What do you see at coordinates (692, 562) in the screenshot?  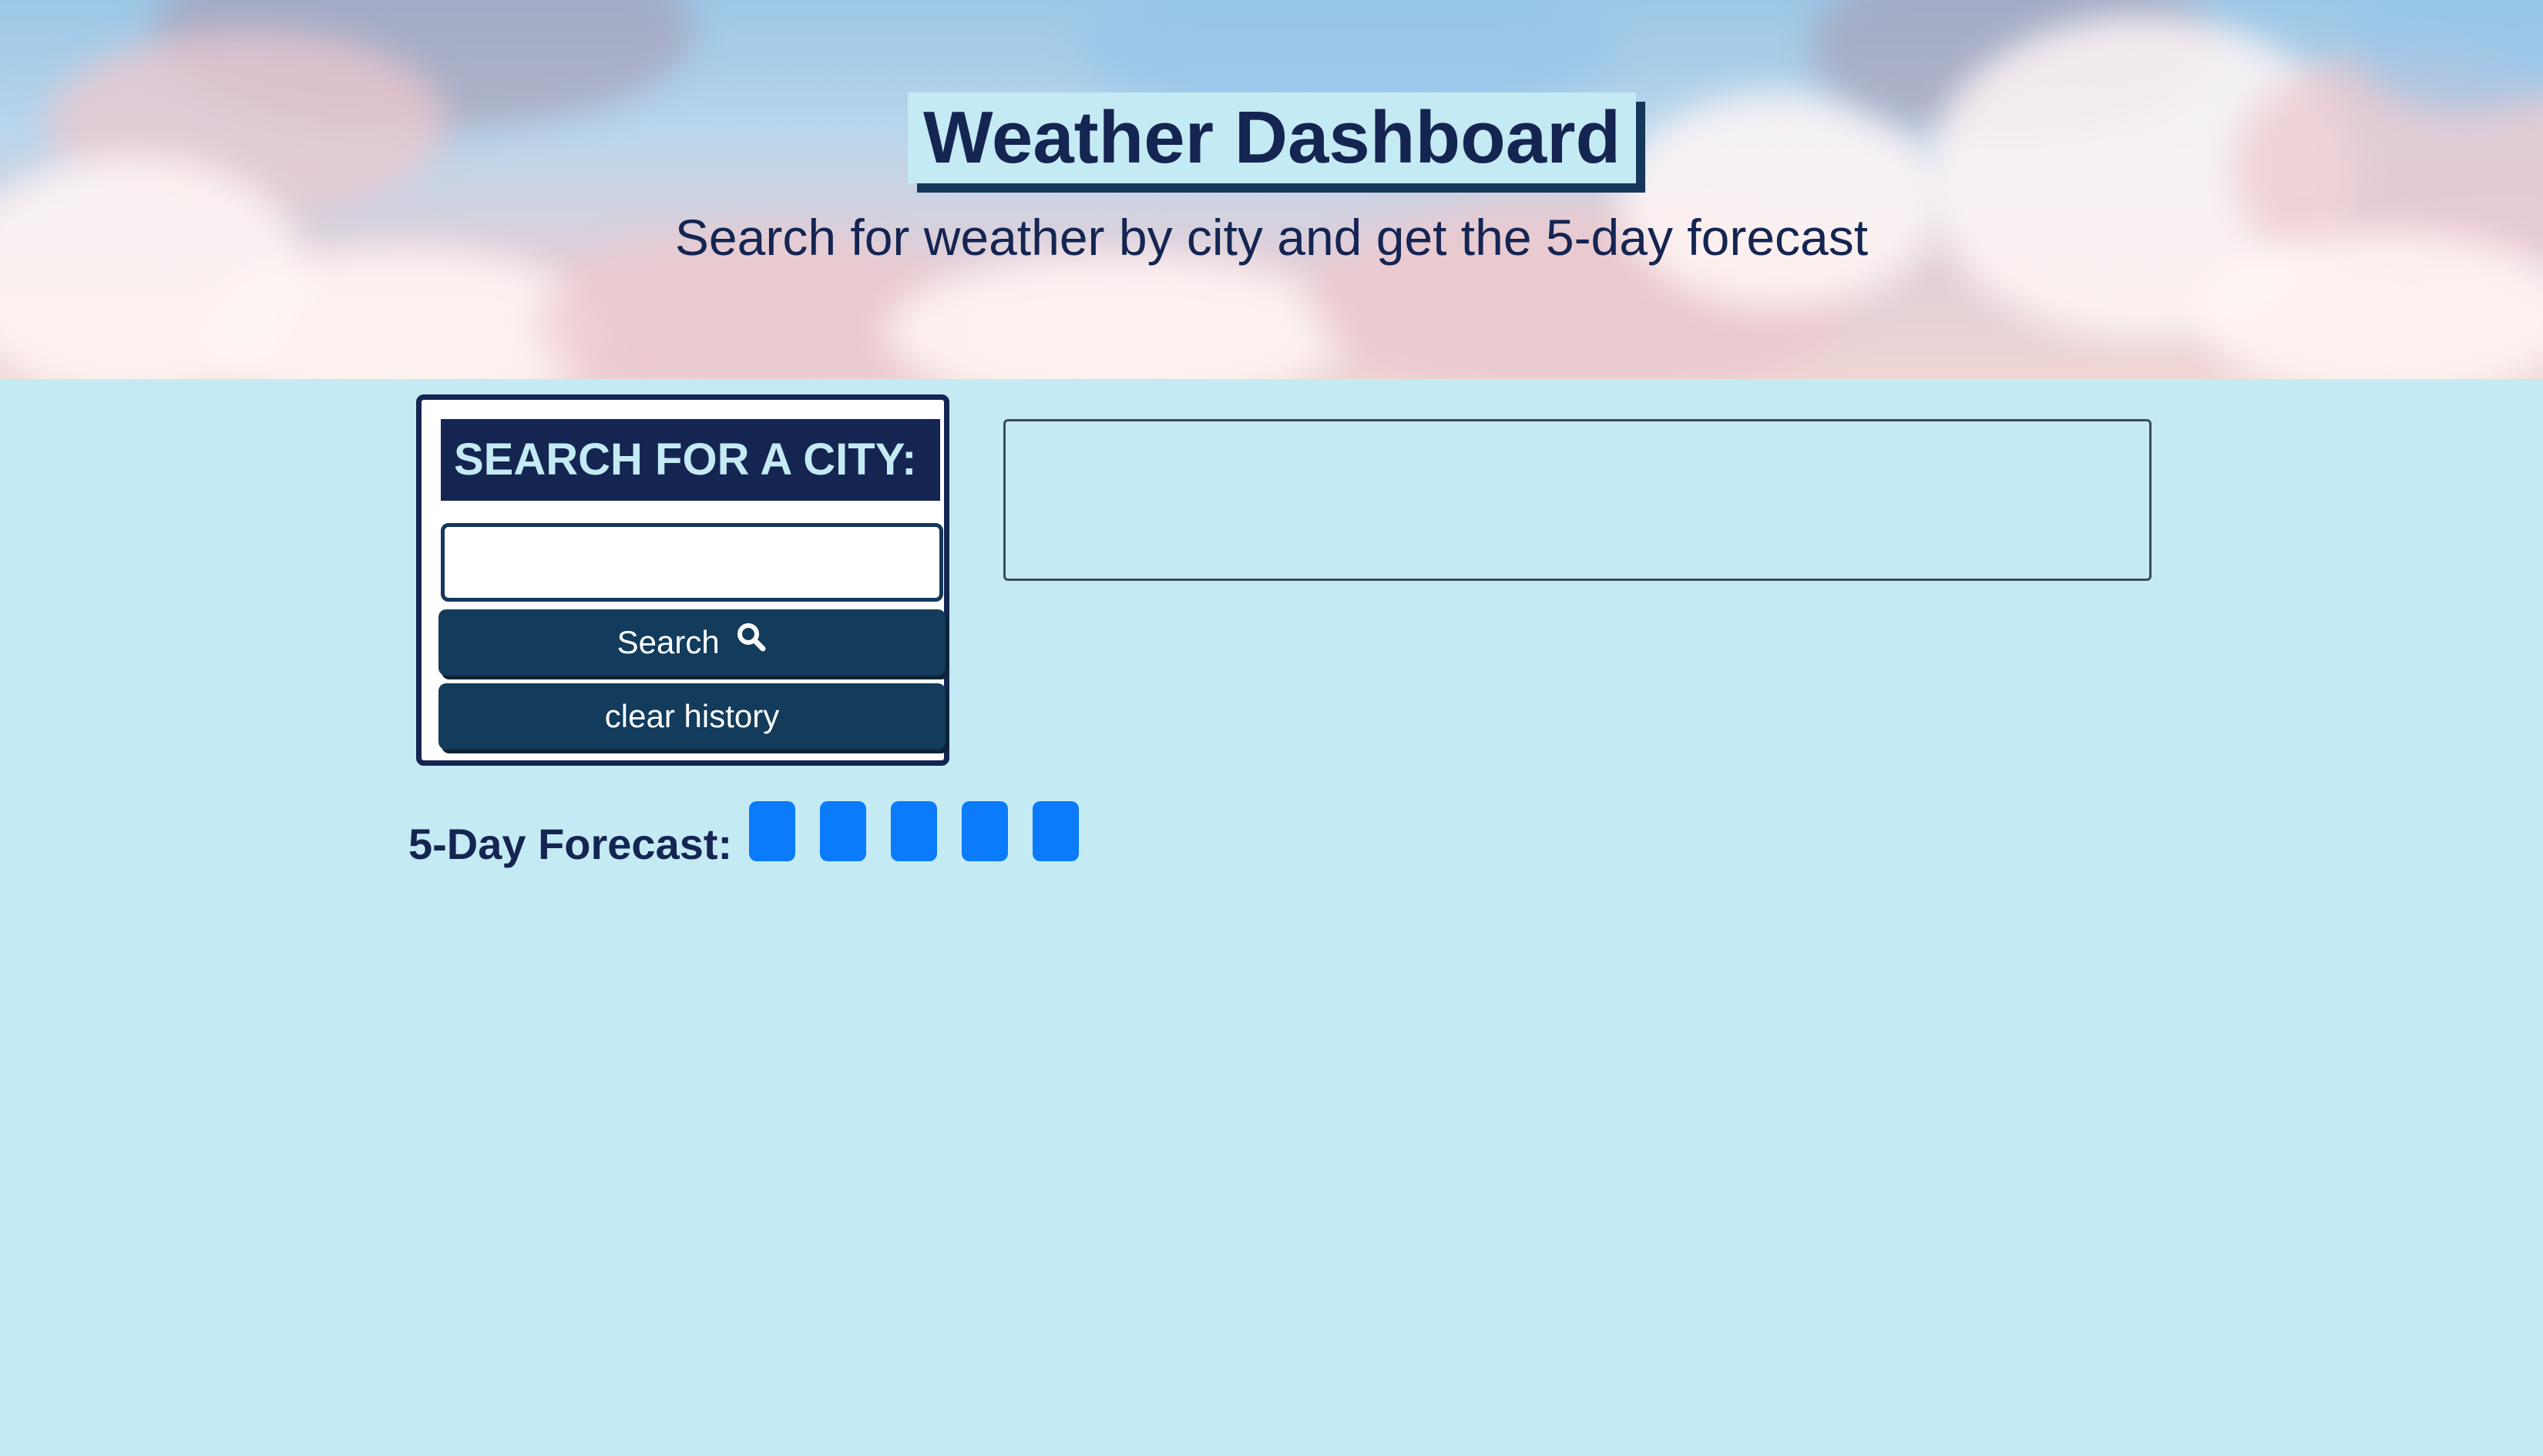 I see `city-search-input` at bounding box center [692, 562].